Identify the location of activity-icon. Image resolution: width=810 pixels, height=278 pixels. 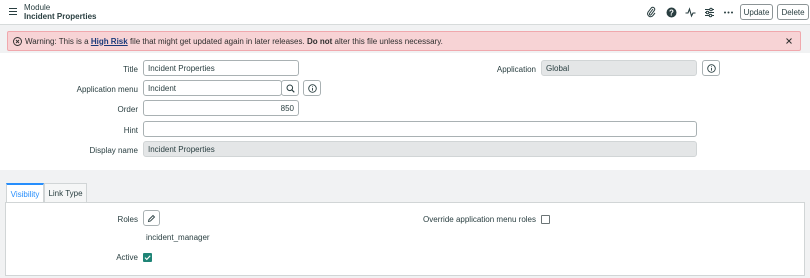
(690, 12).